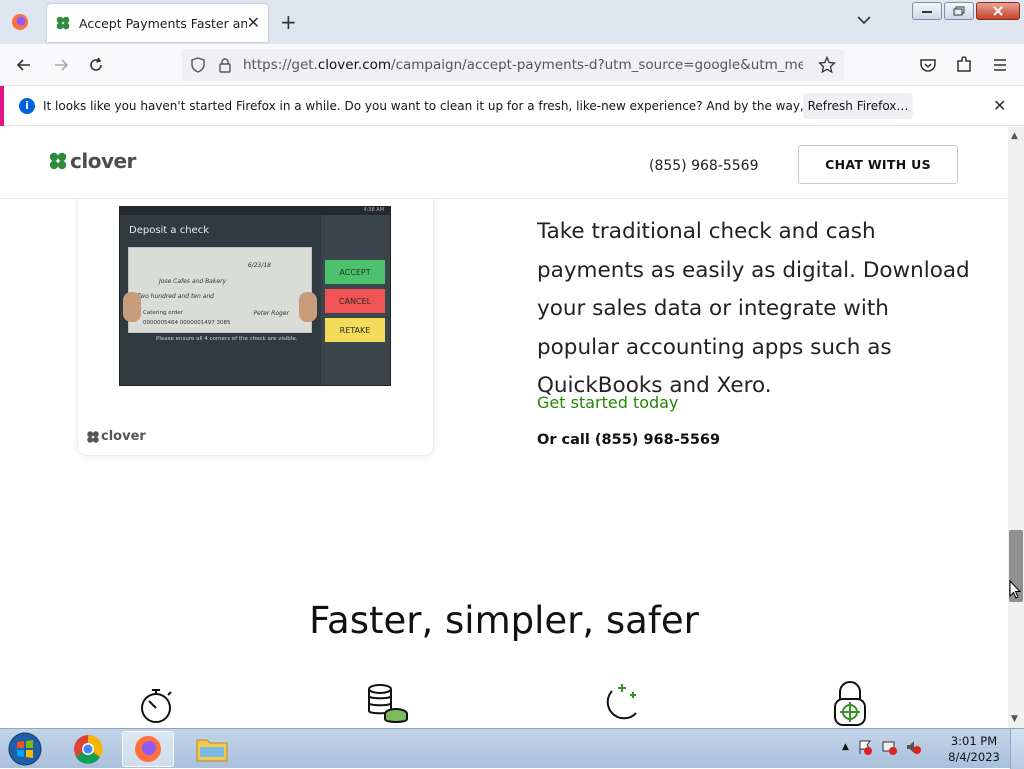  Describe the element at coordinates (103, 161) in the screenshot. I see `logo-text: clover` at that location.